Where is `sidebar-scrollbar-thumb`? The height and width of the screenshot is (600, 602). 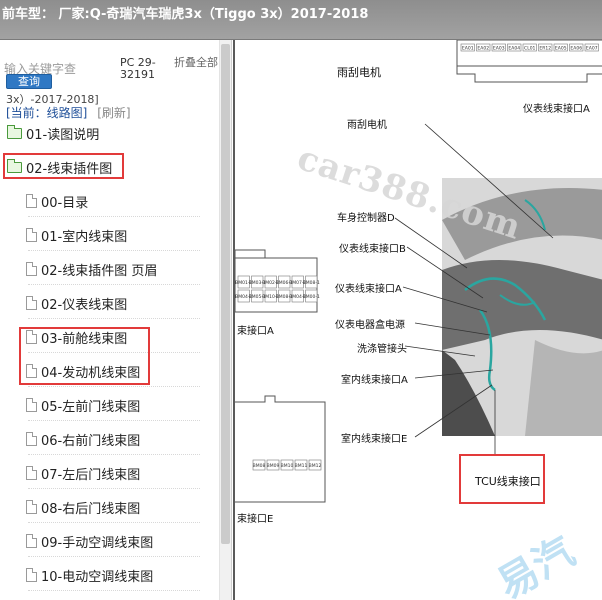
sidebar-scrollbar-thumb is located at coordinates (225, 294).